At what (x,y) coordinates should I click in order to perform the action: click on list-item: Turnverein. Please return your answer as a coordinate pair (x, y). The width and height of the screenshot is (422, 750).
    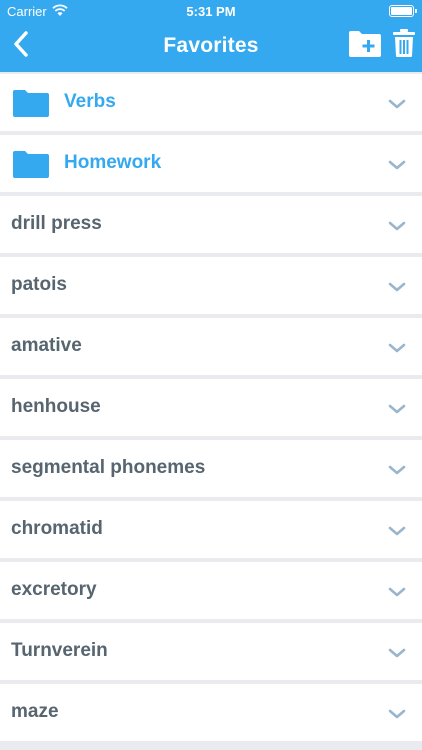
    Looking at the image, I should click on (211, 651).